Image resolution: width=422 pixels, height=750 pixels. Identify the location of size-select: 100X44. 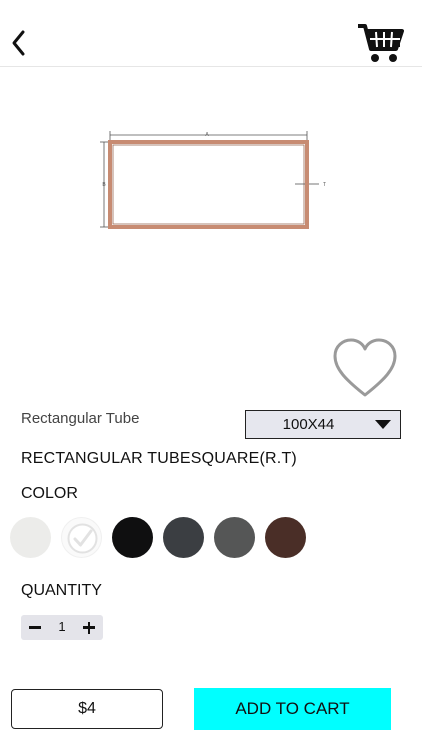
(323, 424).